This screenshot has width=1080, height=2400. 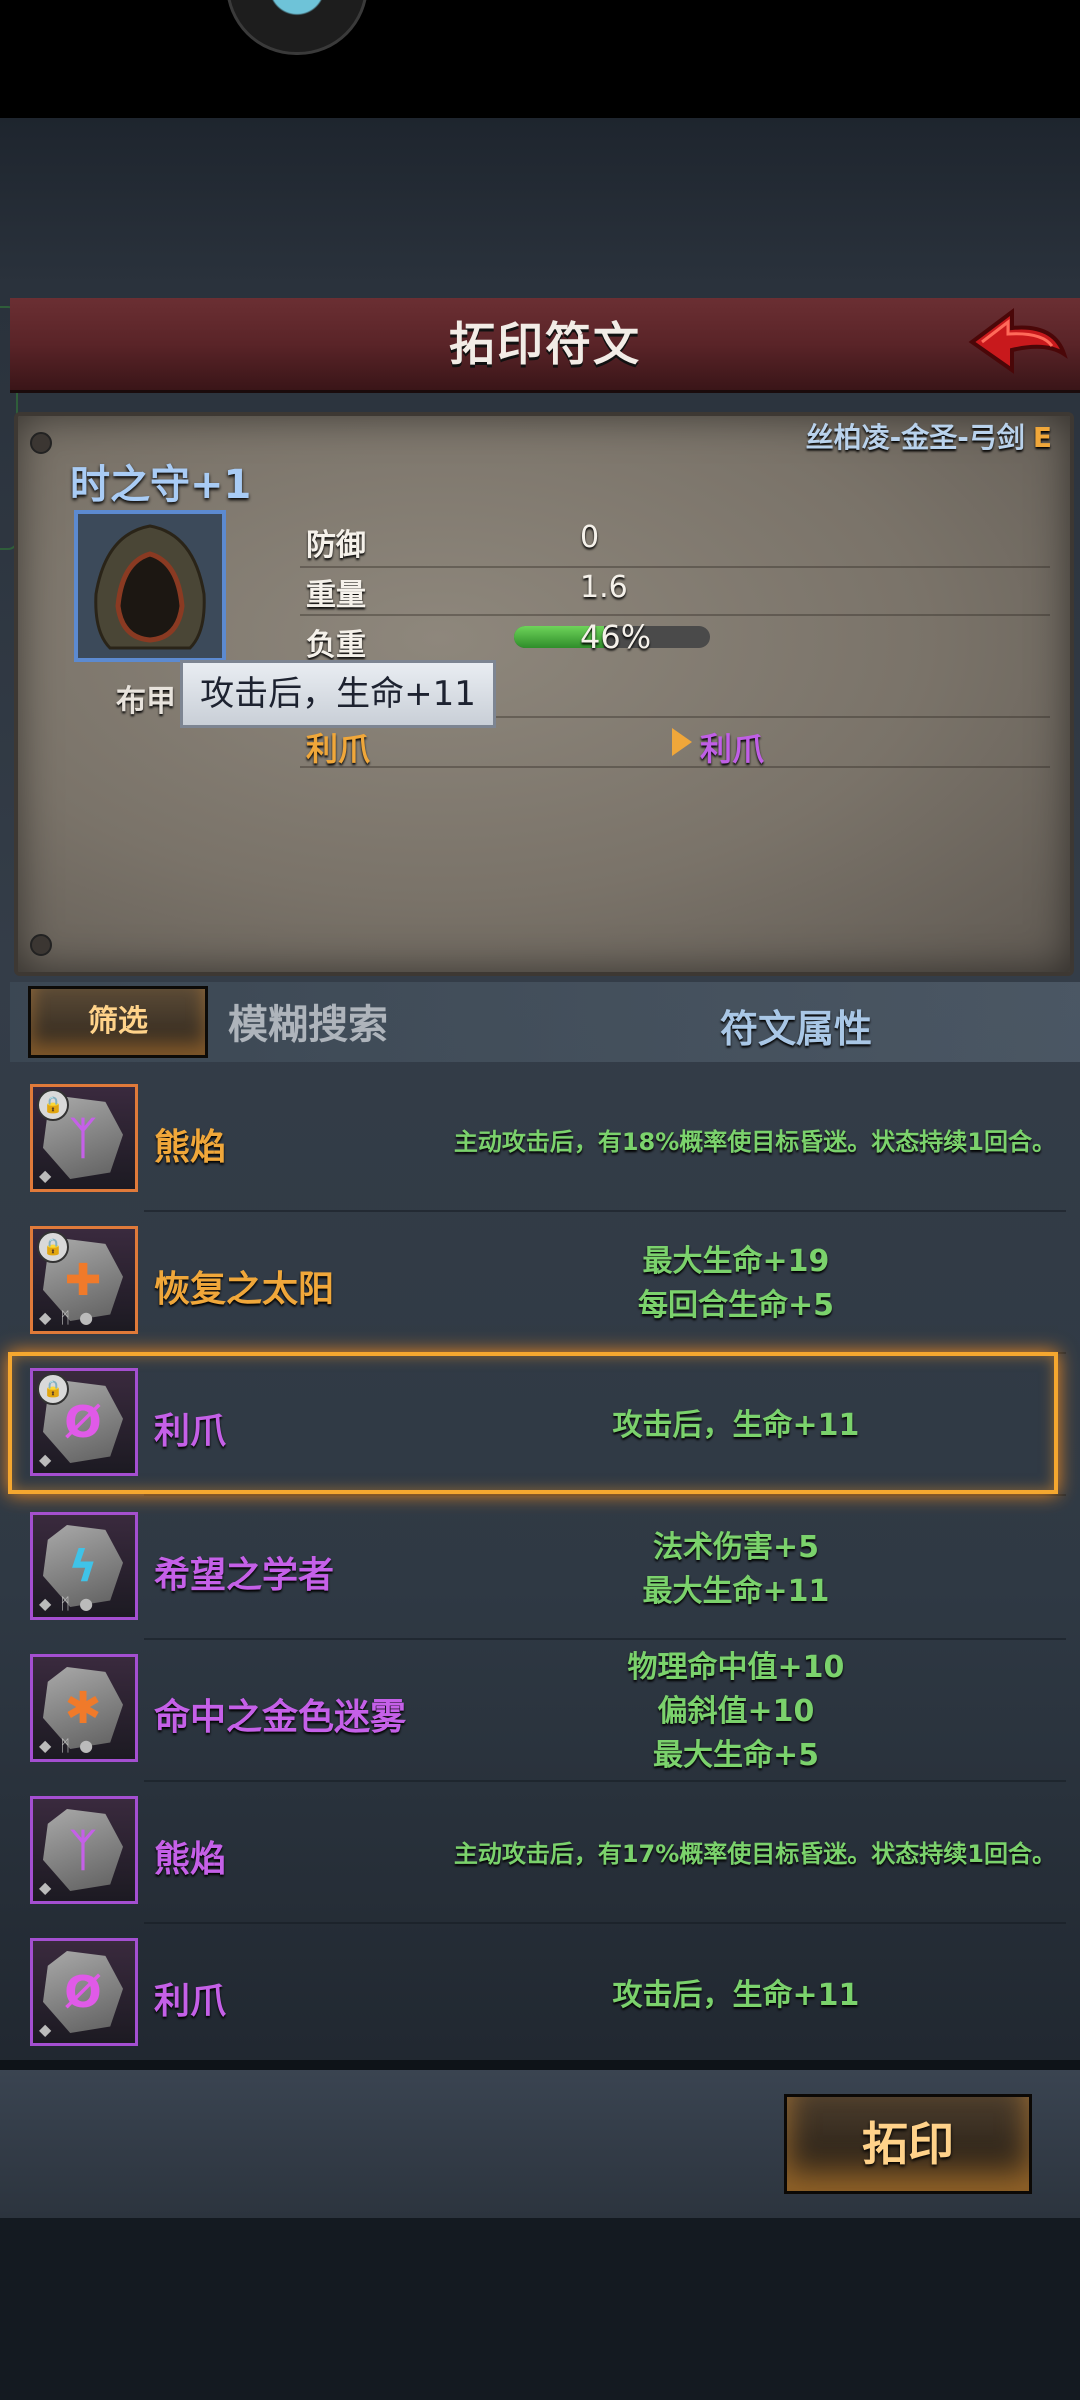 I want to click on rune-attribute-line: 最大生命+11, so click(x=736, y=1591).